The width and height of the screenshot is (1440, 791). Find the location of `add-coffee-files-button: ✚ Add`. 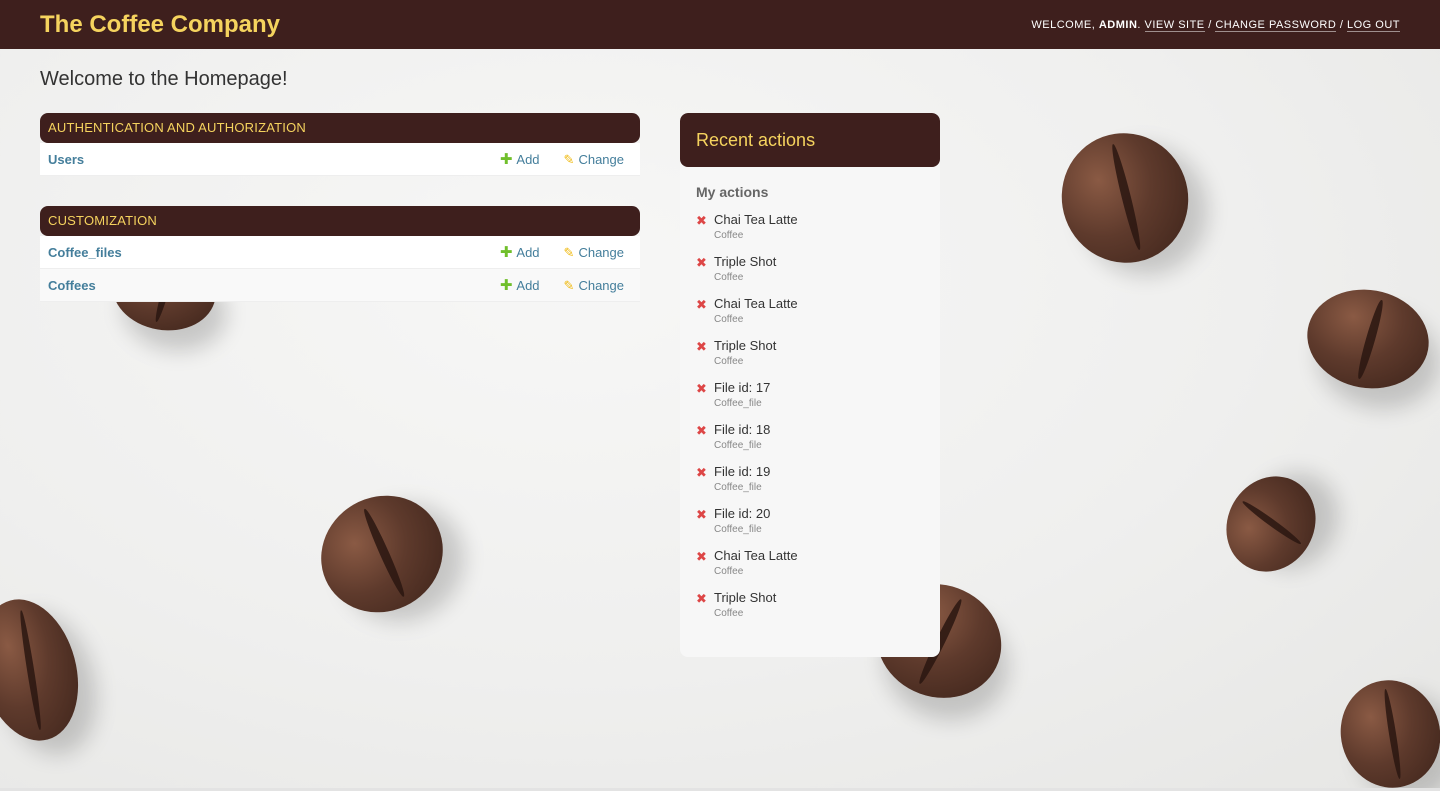

add-coffee-files-button: ✚ Add is located at coordinates (520, 252).